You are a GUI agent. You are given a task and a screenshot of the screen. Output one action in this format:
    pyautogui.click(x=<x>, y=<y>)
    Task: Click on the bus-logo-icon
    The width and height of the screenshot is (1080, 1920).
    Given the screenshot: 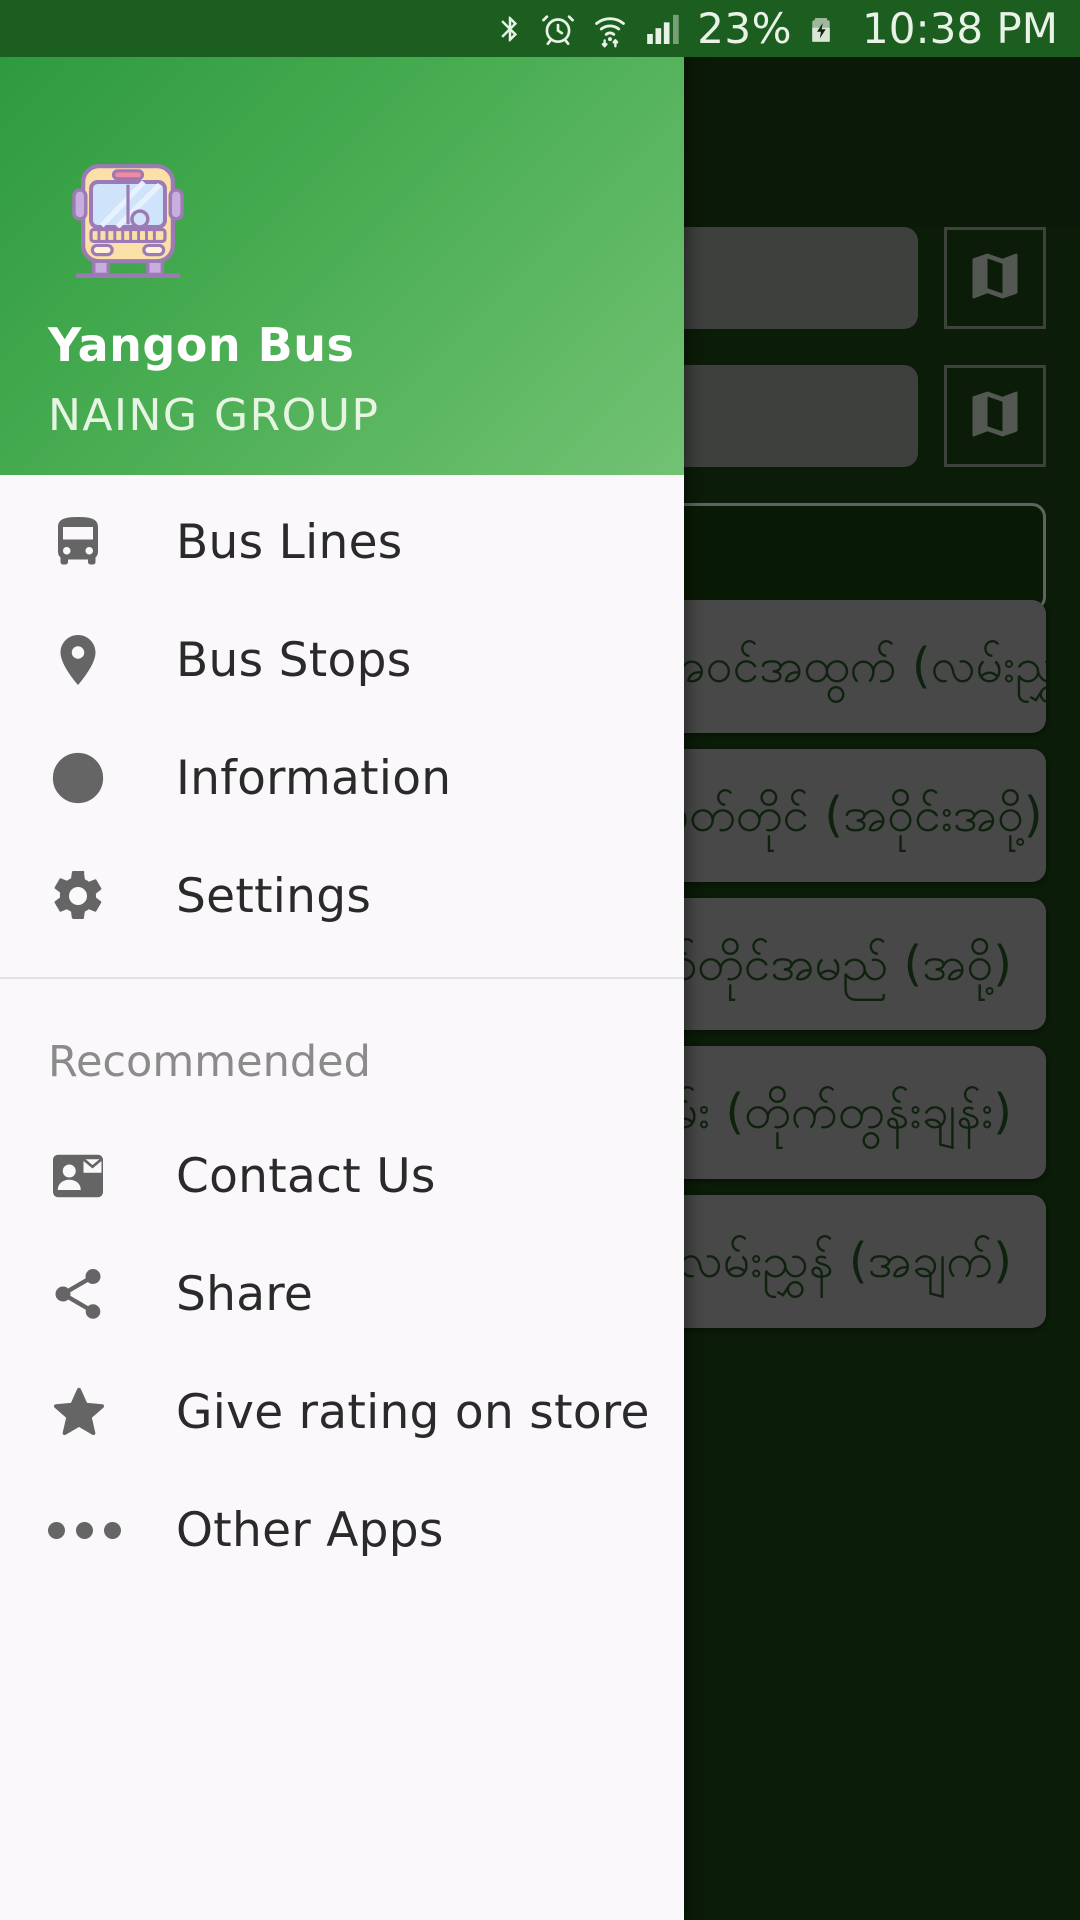 What is the action you would take?
    pyautogui.click(x=128, y=219)
    